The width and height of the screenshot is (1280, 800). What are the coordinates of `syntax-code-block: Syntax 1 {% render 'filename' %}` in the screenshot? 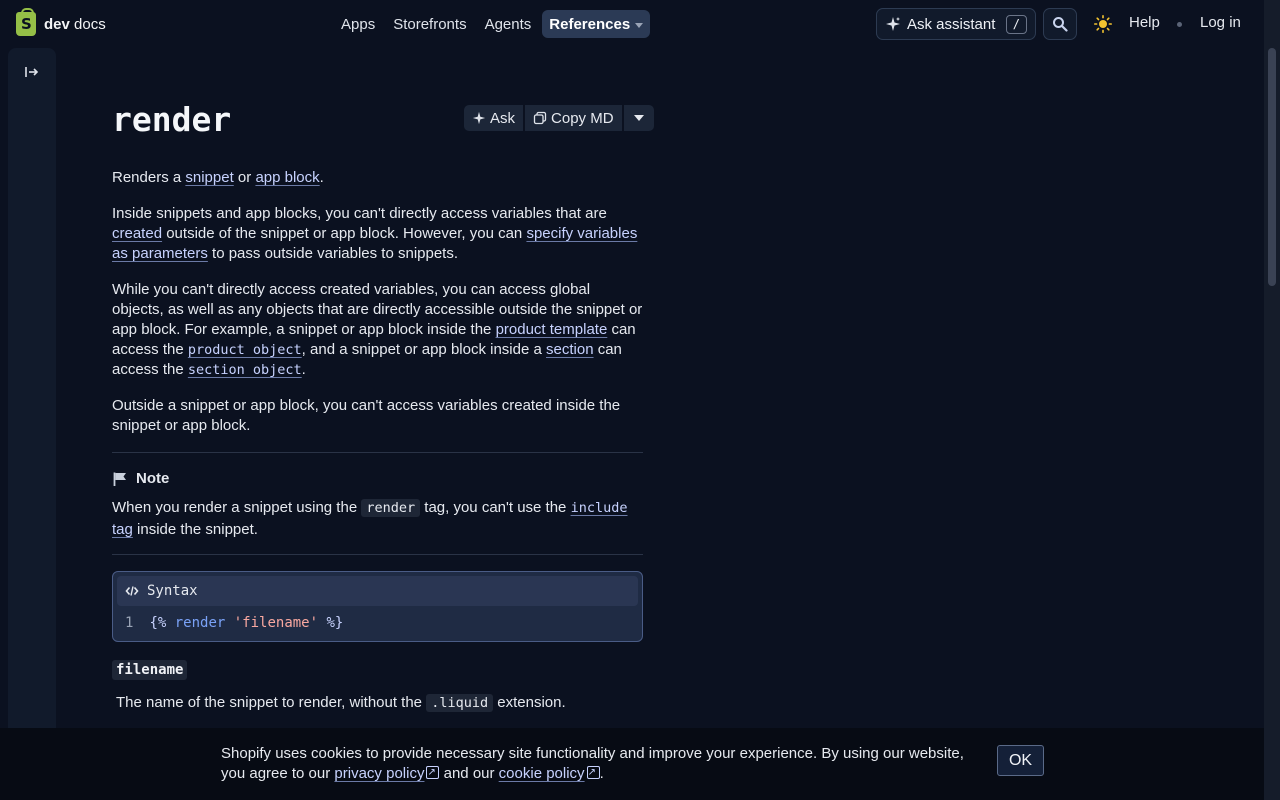 It's located at (377, 606).